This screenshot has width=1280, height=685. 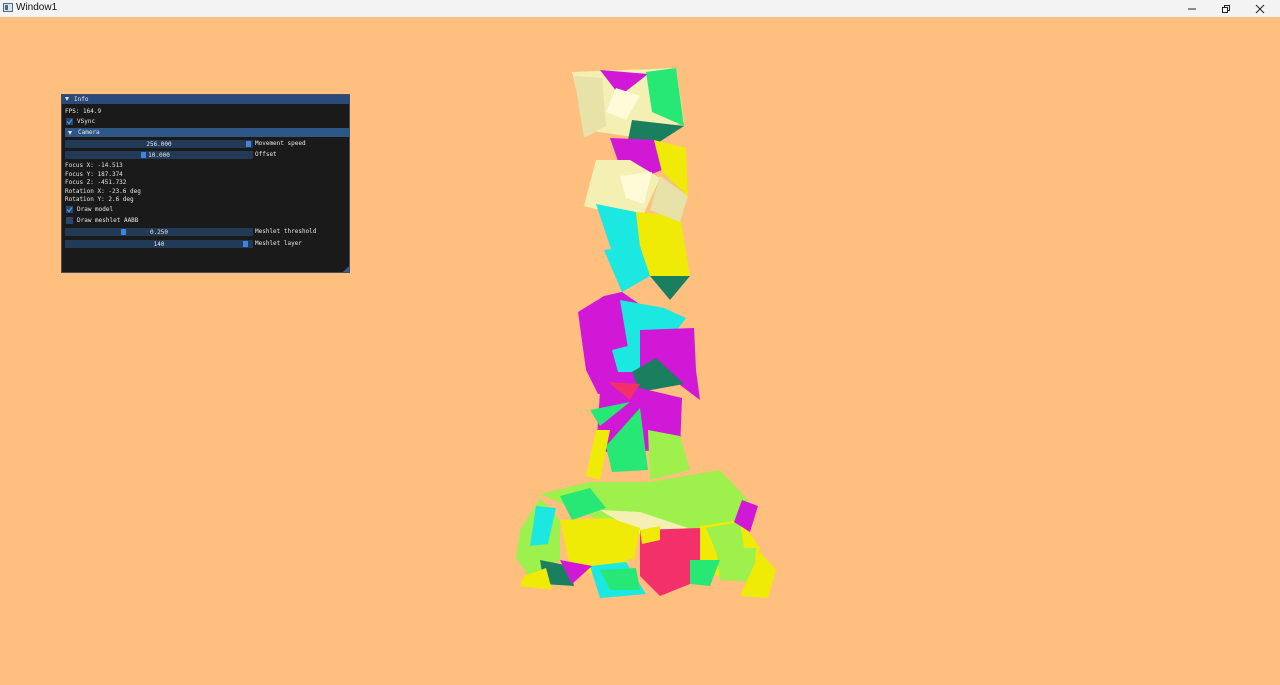 What do you see at coordinates (278, 243) in the screenshot?
I see `meshlet-layer-label: Meshlet layer` at bounding box center [278, 243].